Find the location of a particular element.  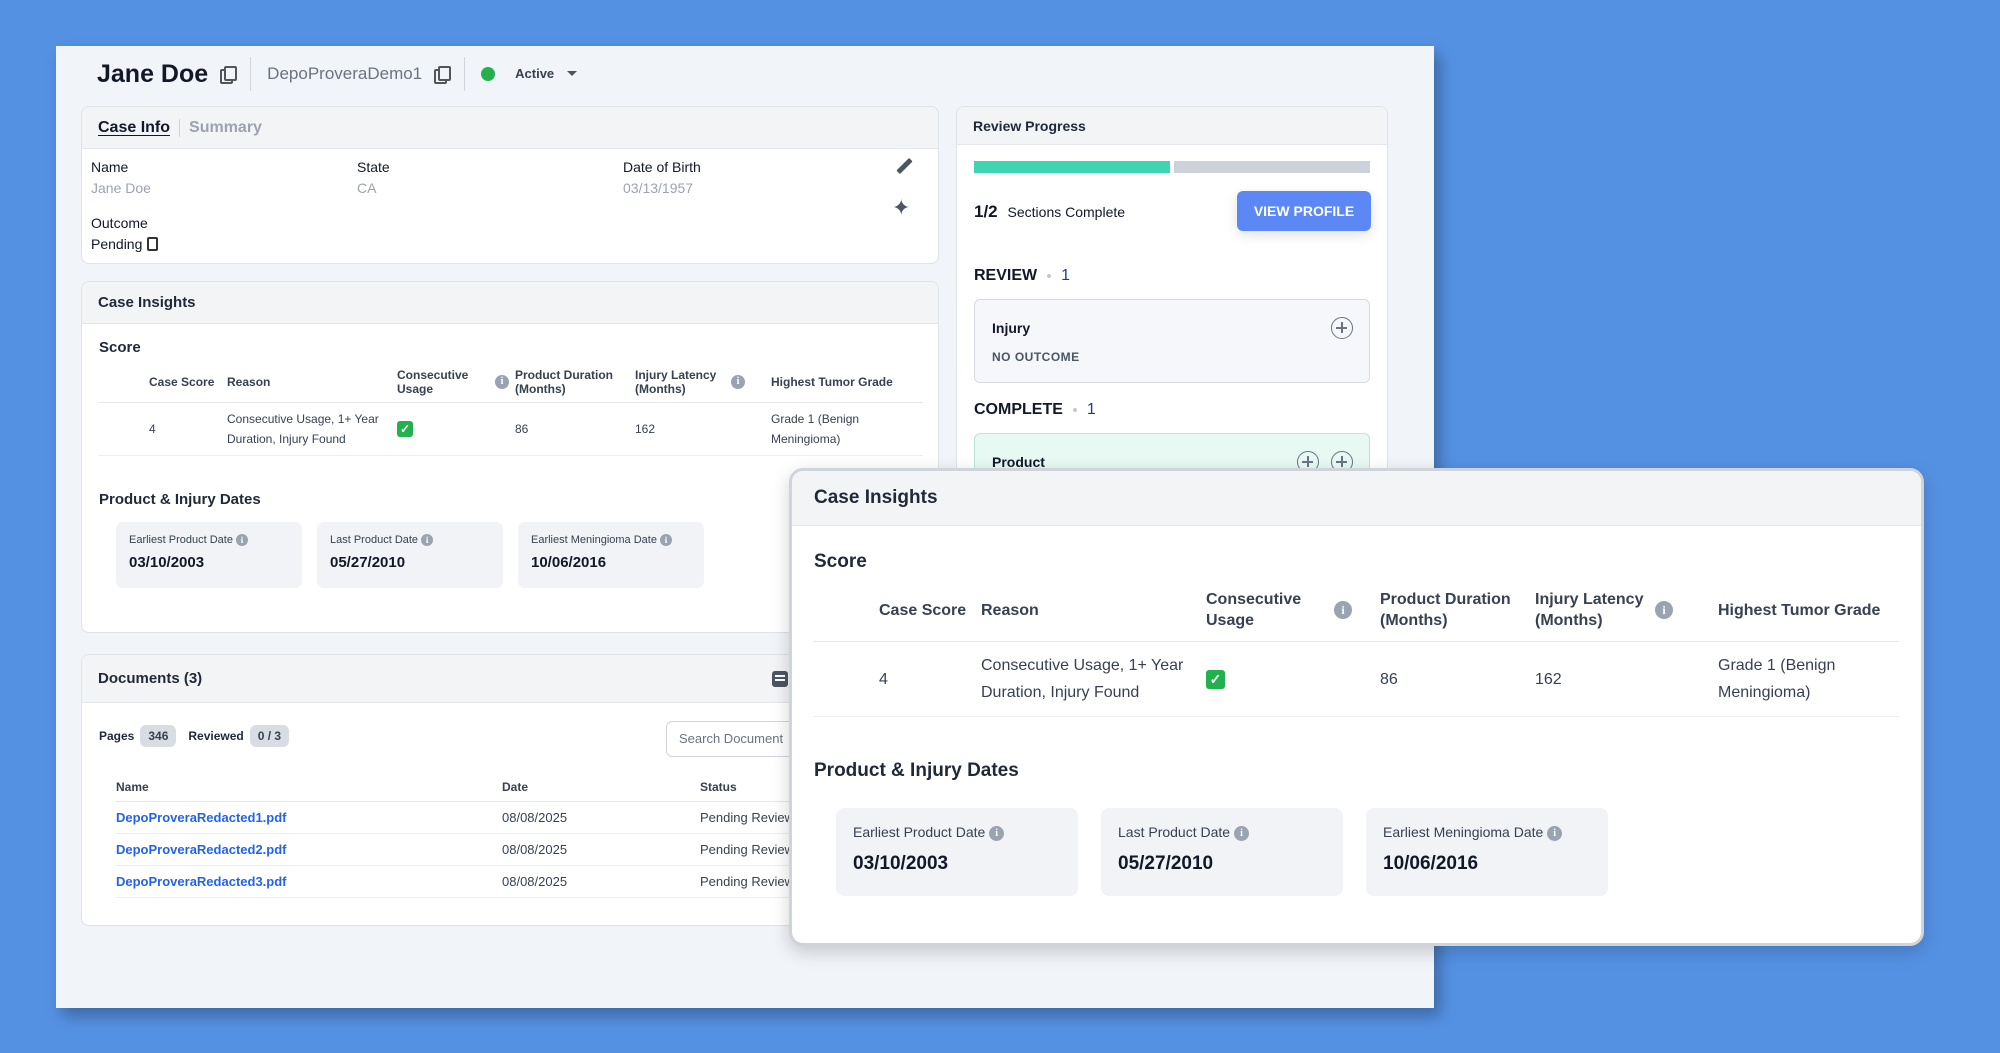

cell-case-score: 4 is located at coordinates (930, 679).